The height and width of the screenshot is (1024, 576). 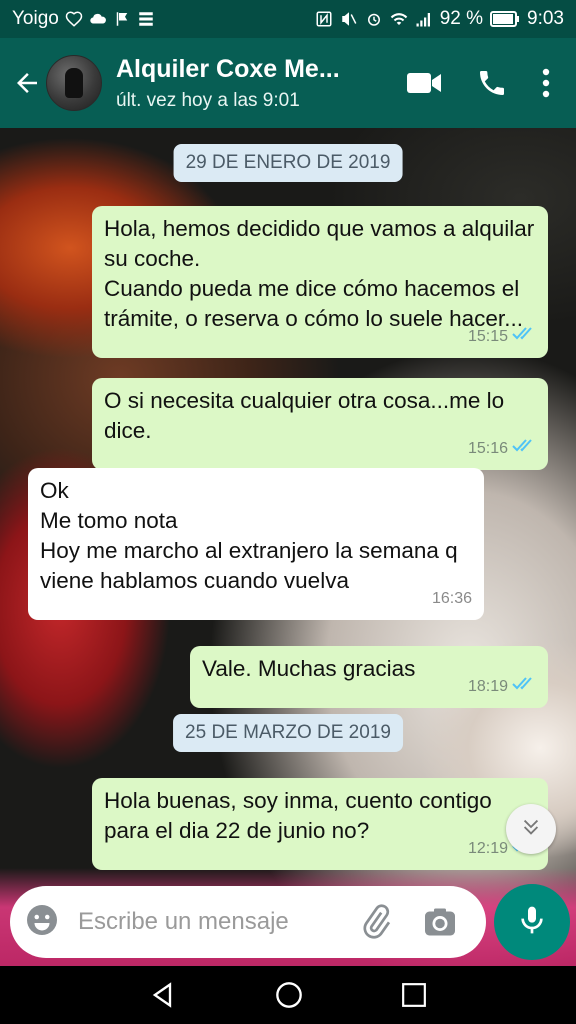 I want to click on grid-icon, so click(x=146, y=19).